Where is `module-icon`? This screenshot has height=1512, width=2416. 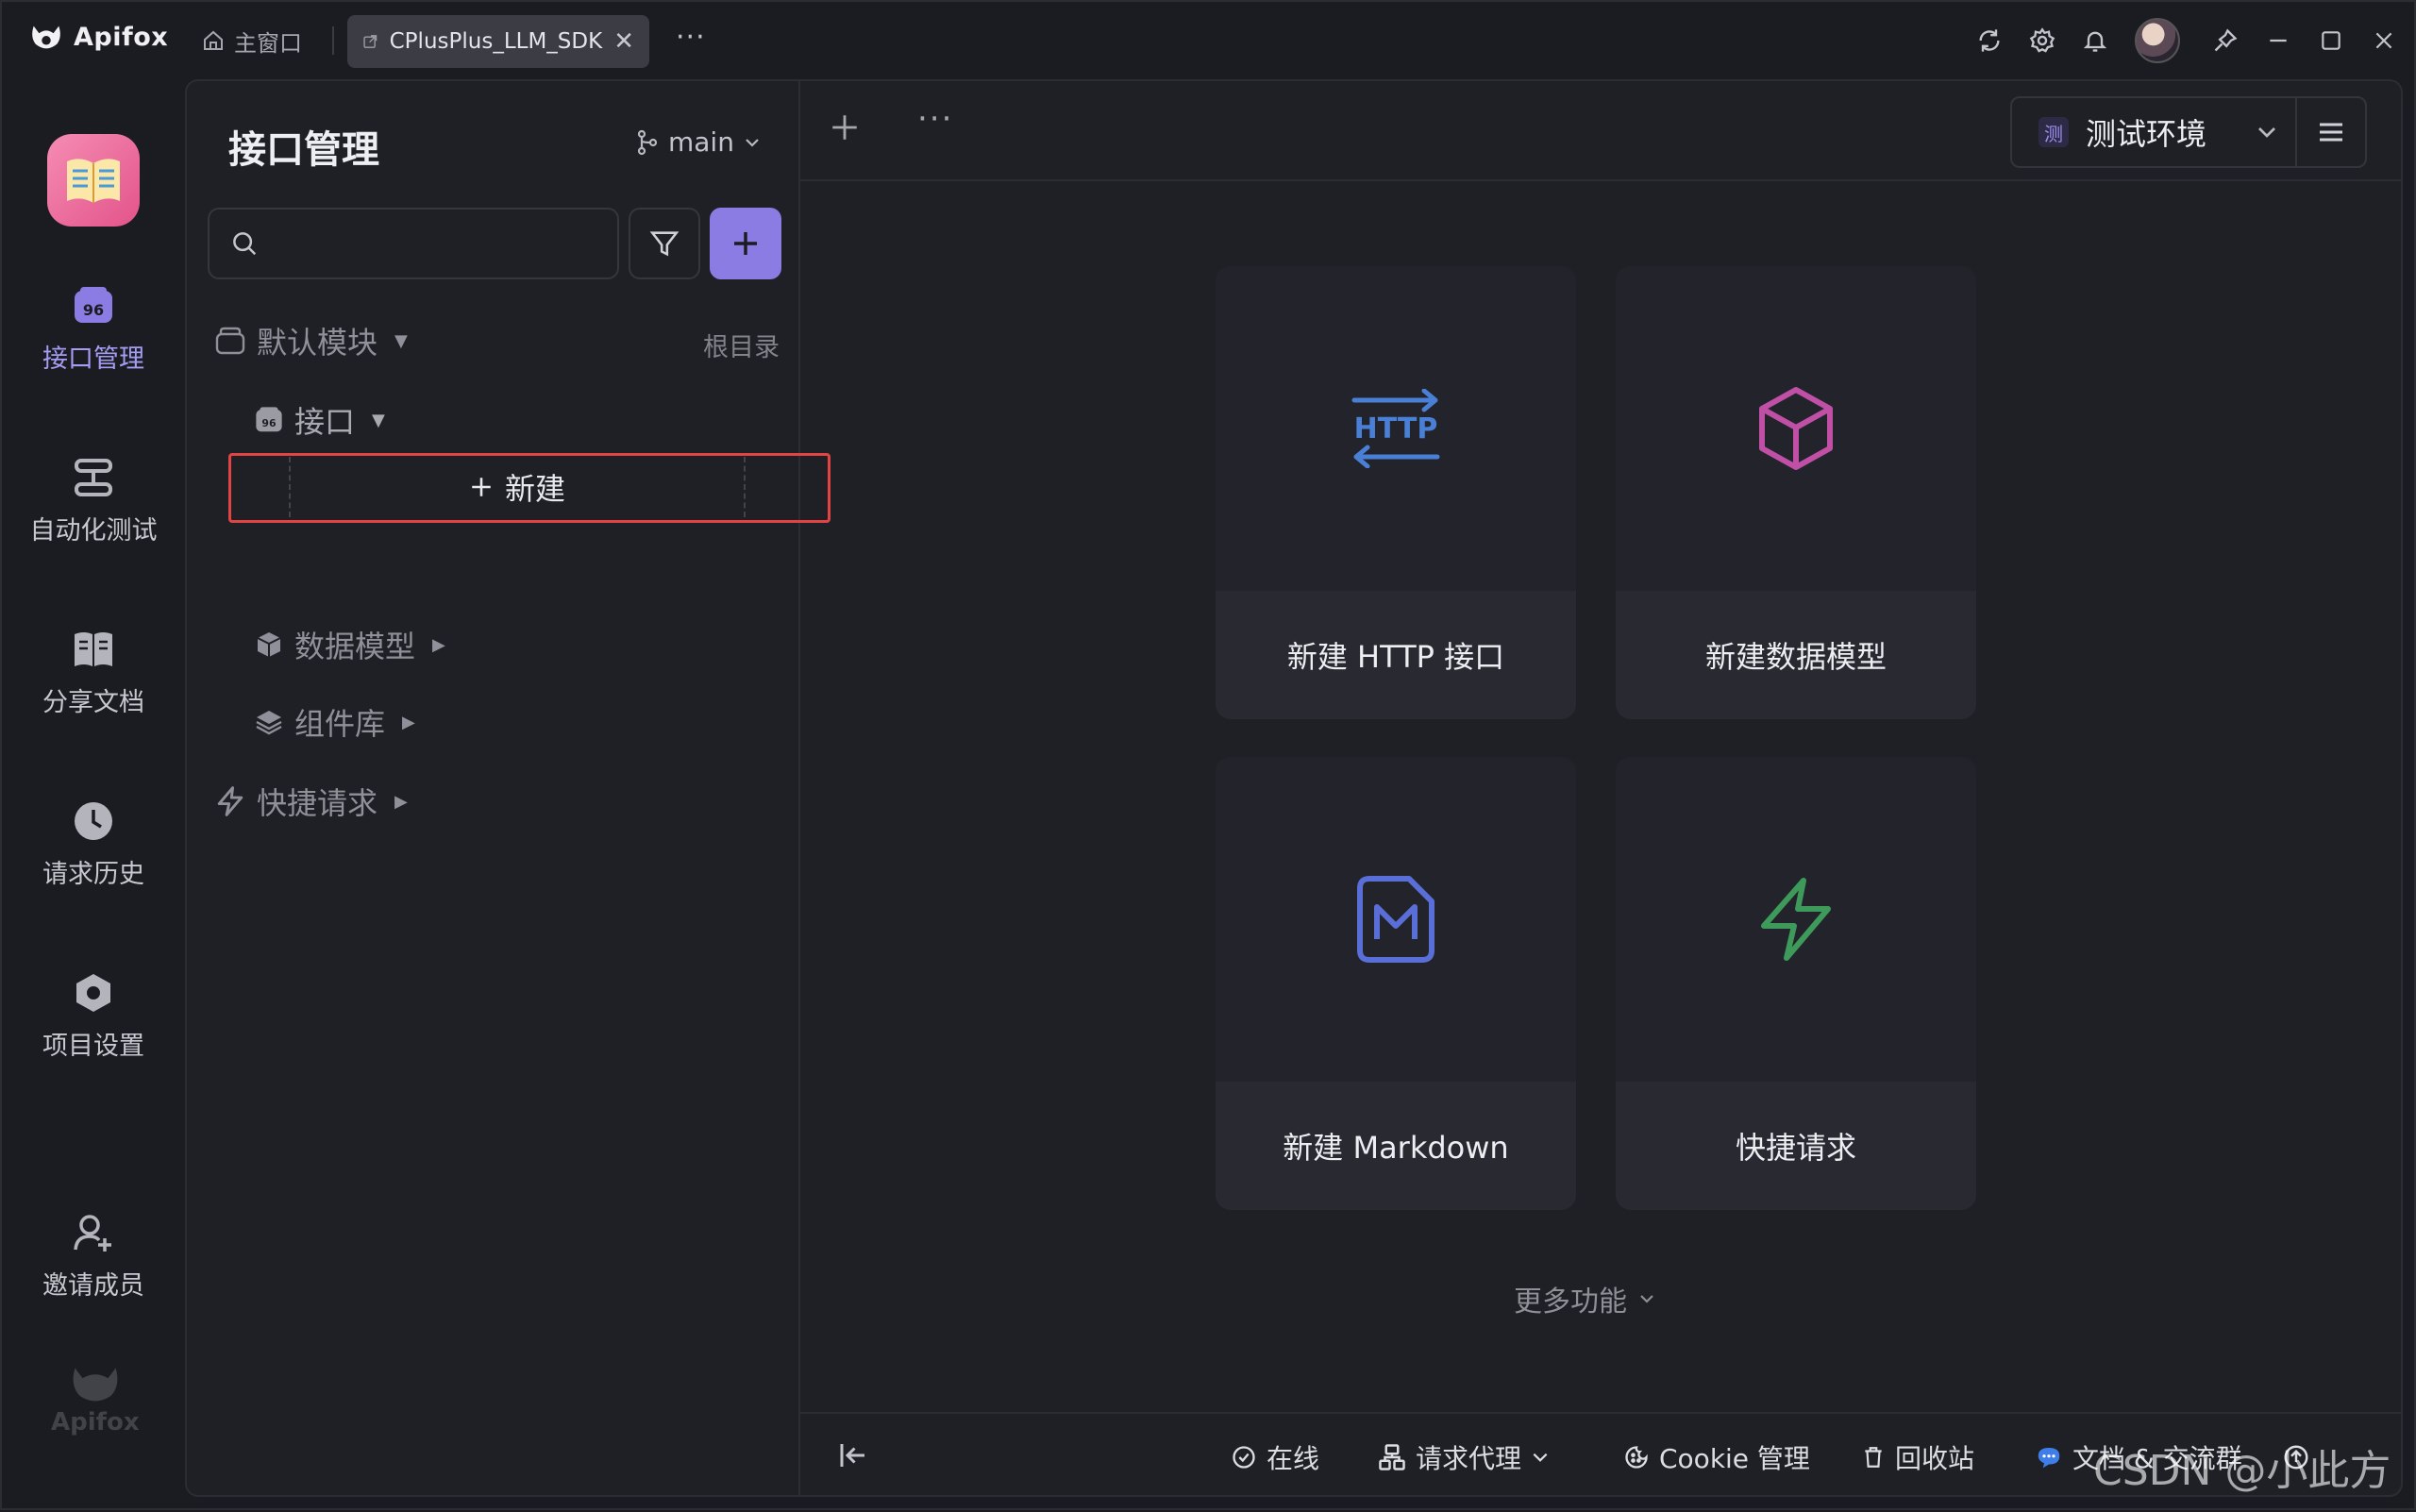
module-icon is located at coordinates (230, 341).